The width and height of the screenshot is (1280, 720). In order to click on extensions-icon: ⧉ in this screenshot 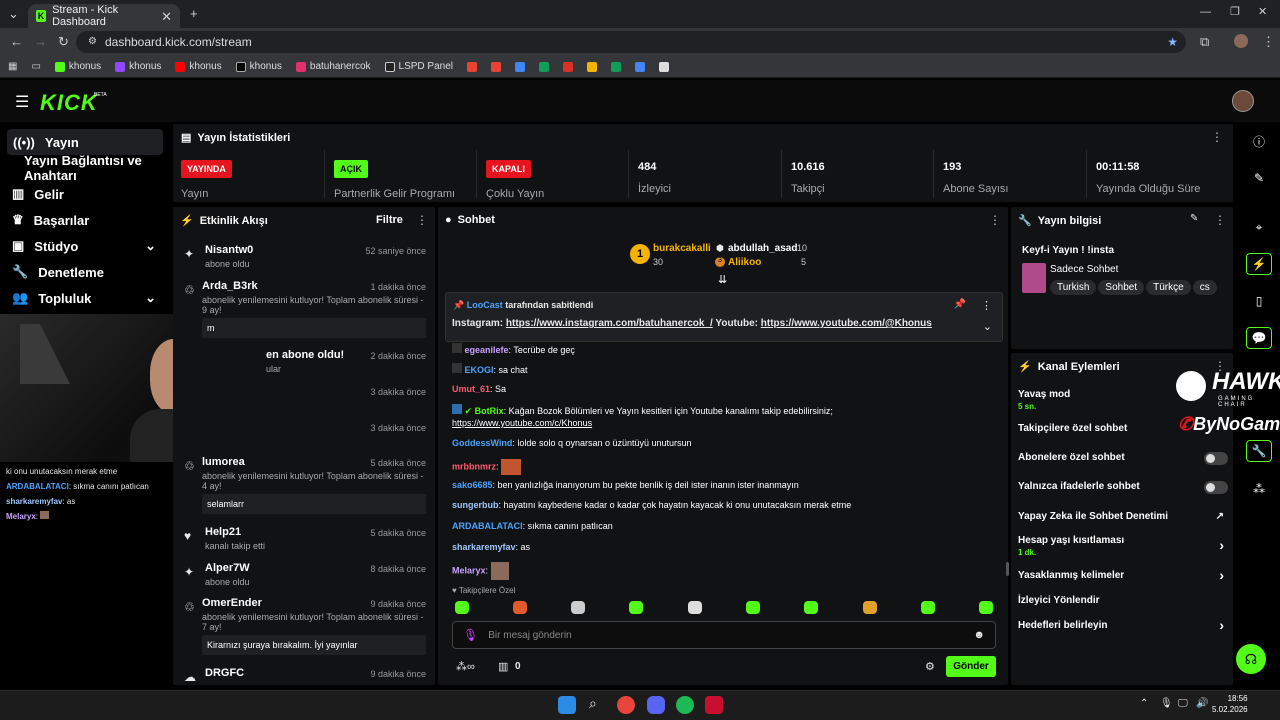, I will do `click(1204, 41)`.